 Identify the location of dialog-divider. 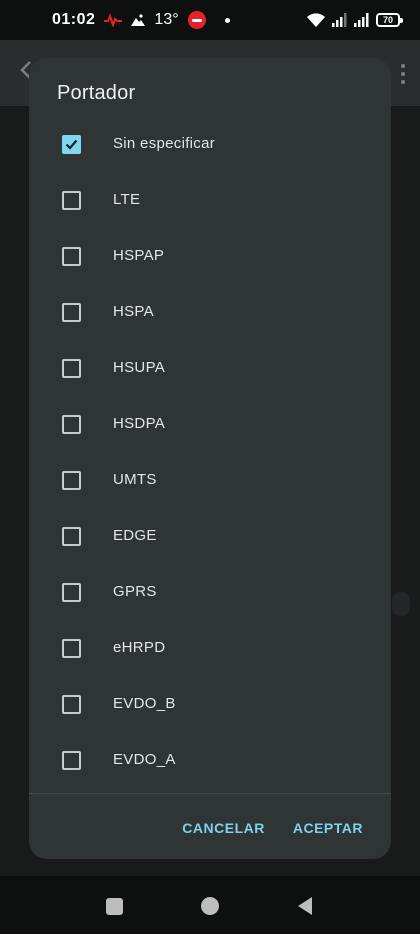
(210, 793).